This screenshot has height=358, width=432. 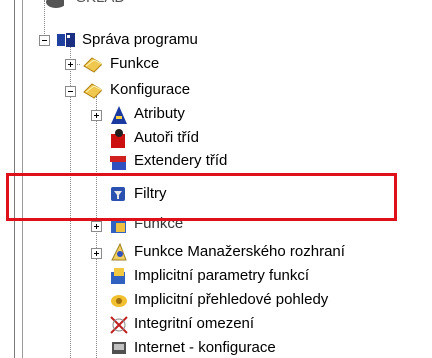 I want to click on internet-config-icon, so click(x=119, y=348).